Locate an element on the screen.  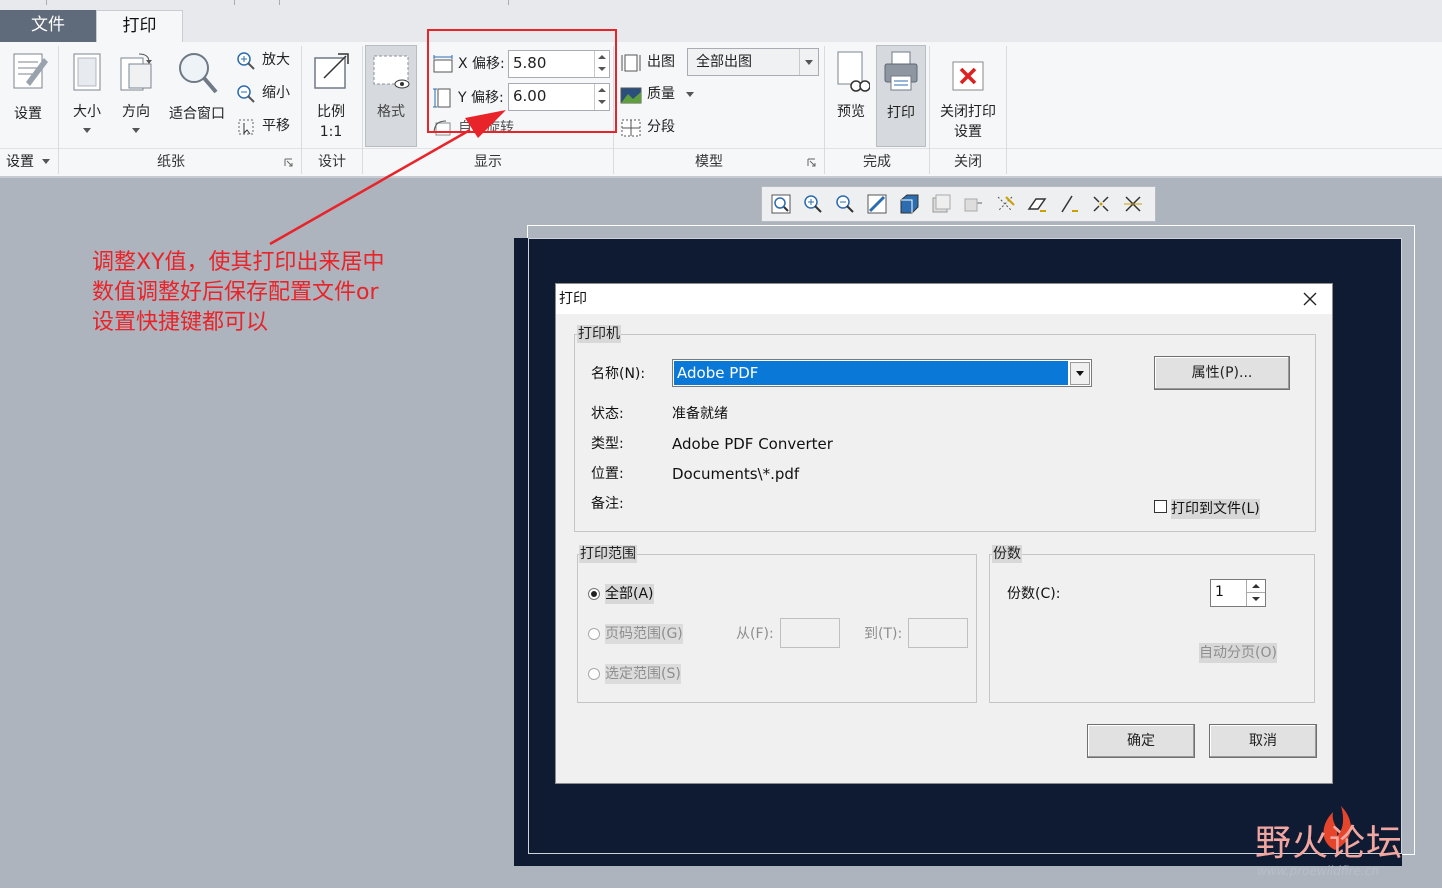
watermark: 野火论坛 www.proewildfire.cn is located at coordinates (1345, 847).